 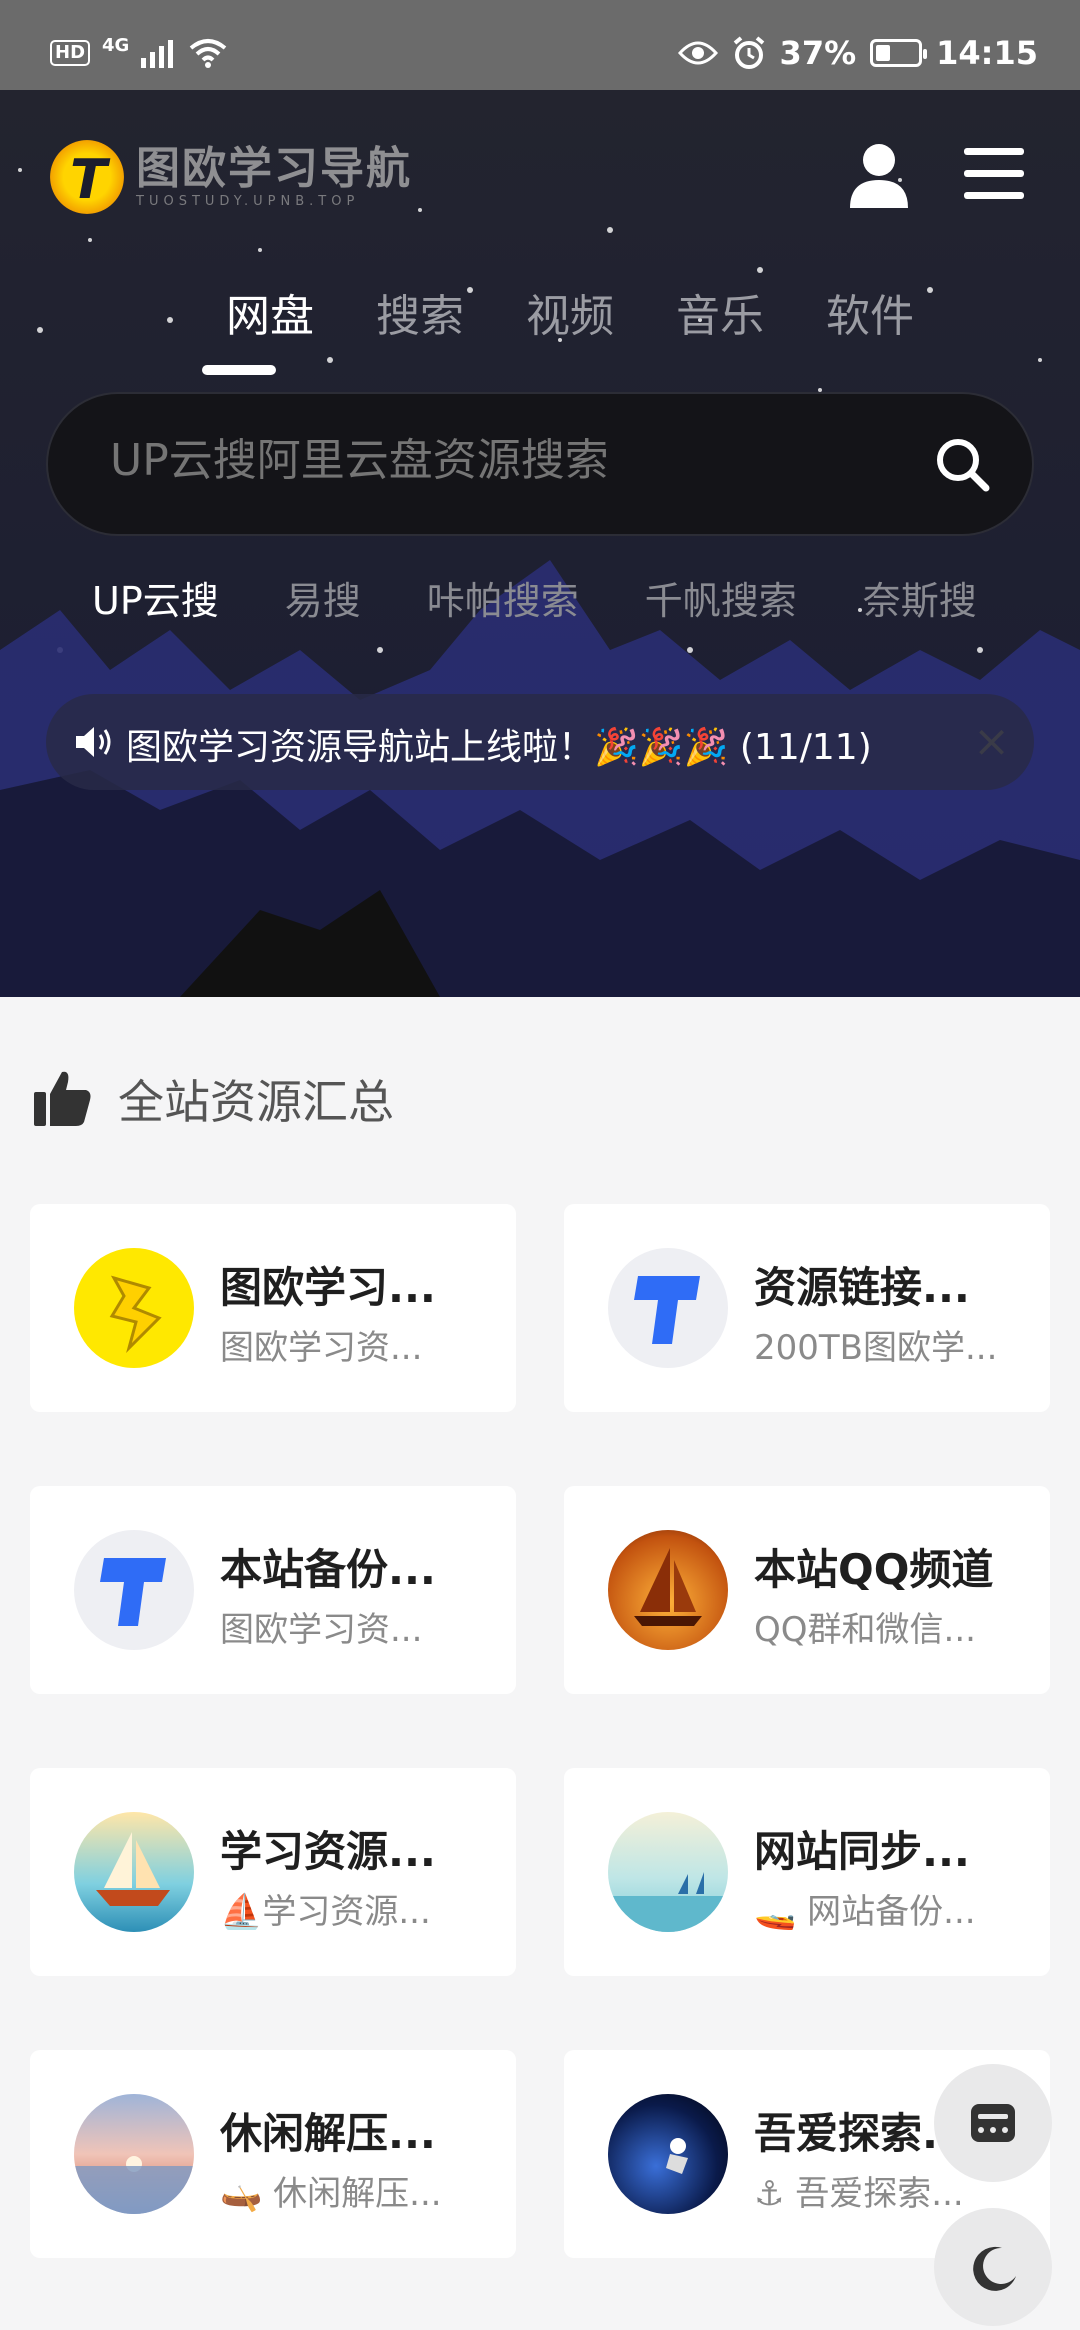 I want to click on logo-subtitle: TUOSTUDY.UPNB.TOP, so click(x=248, y=201).